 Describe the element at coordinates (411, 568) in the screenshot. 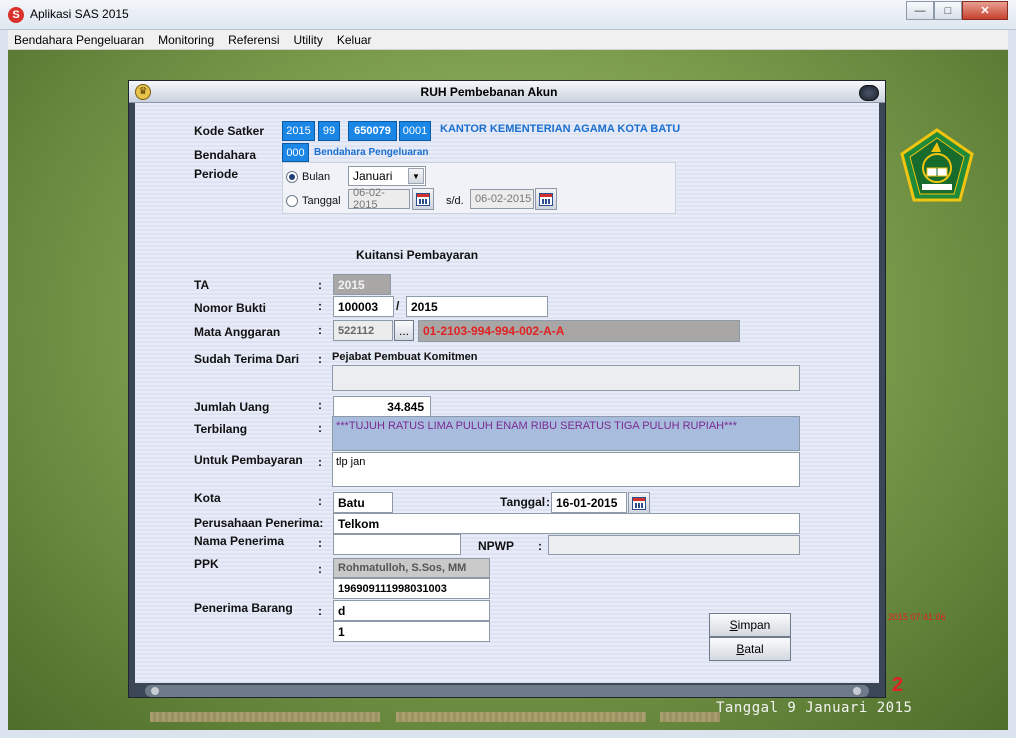

I see `ppk-name-field: Rohmatulloh, S.Sos, MM` at that location.